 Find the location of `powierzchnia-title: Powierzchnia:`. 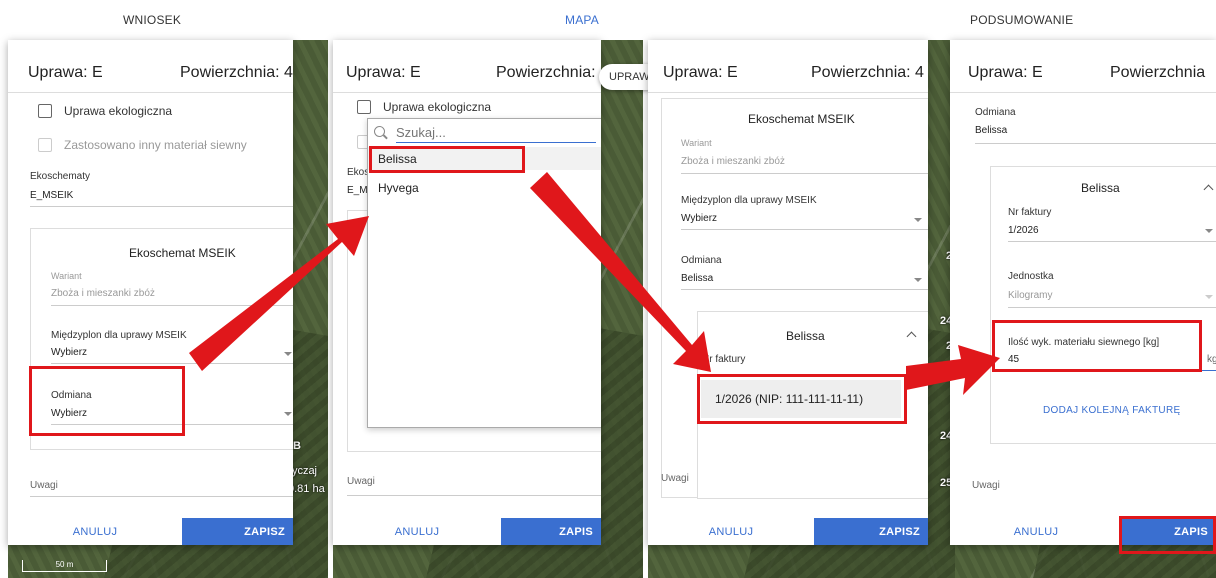

powierzchnia-title: Powierzchnia: is located at coordinates (546, 72).